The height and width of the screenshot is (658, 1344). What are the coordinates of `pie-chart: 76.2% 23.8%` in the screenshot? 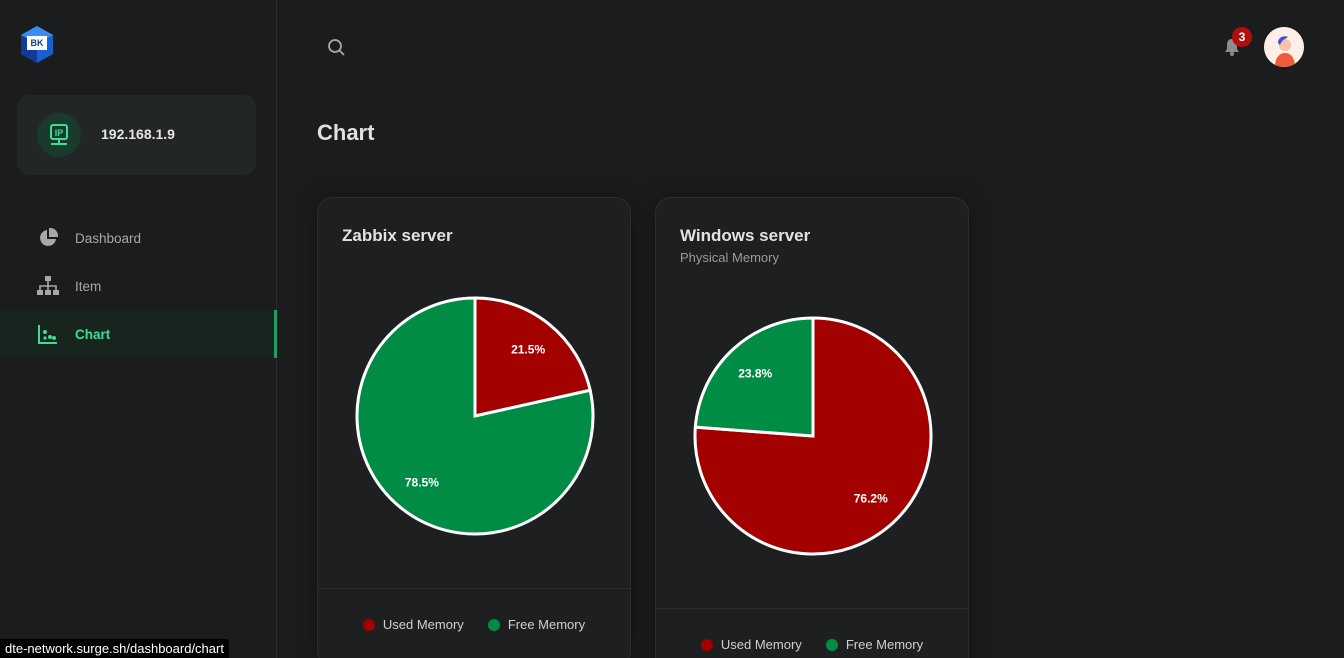 It's located at (813, 436).